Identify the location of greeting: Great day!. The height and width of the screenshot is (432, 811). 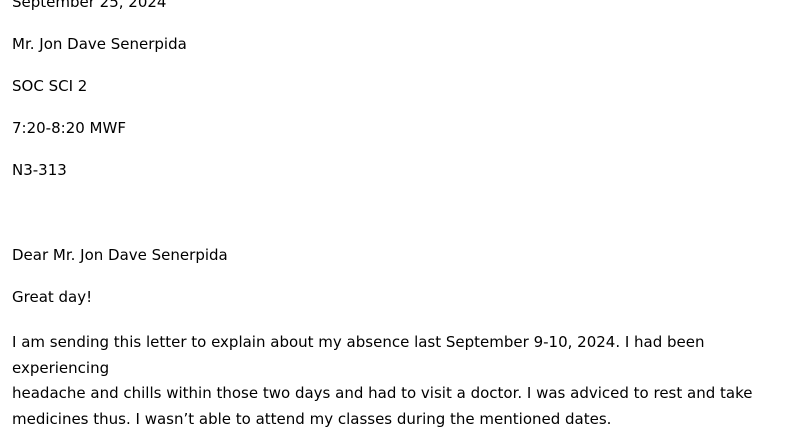
(407, 297).